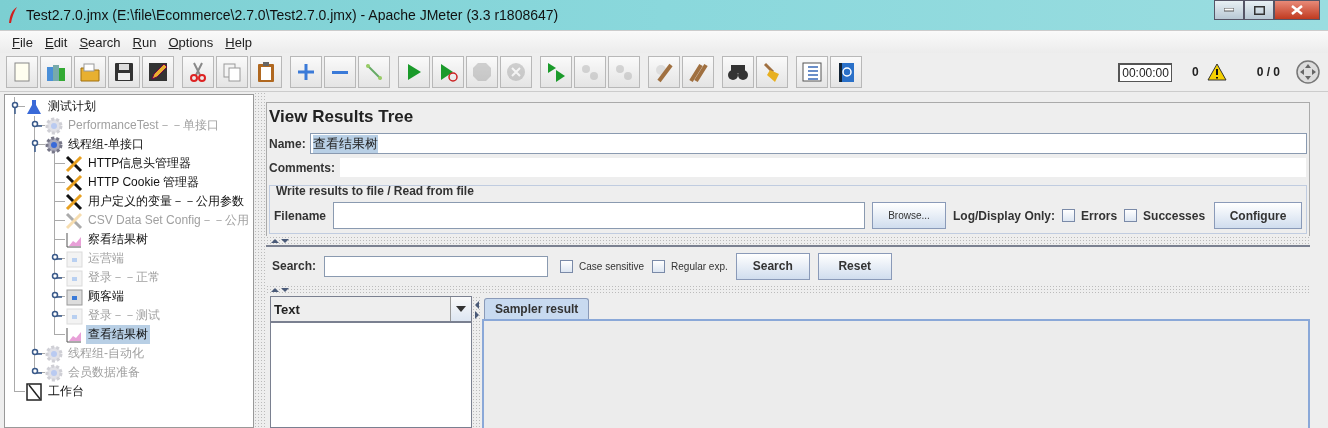  What do you see at coordinates (1195, 72) in the screenshot?
I see `error-count: 0` at bounding box center [1195, 72].